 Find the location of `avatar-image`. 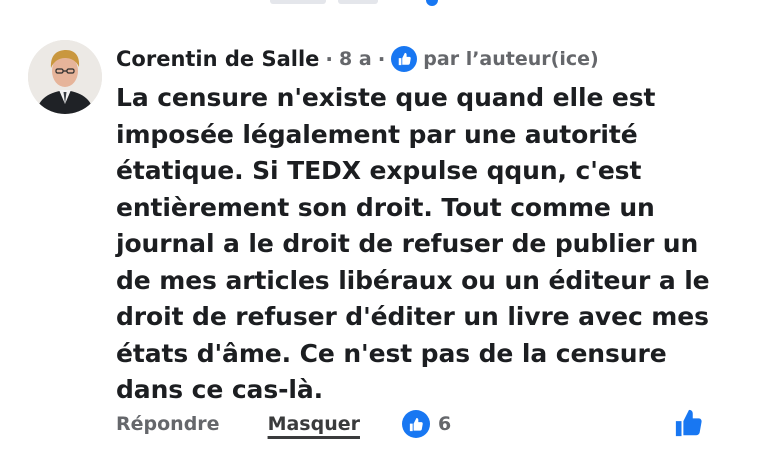

avatar-image is located at coordinates (65, 77).